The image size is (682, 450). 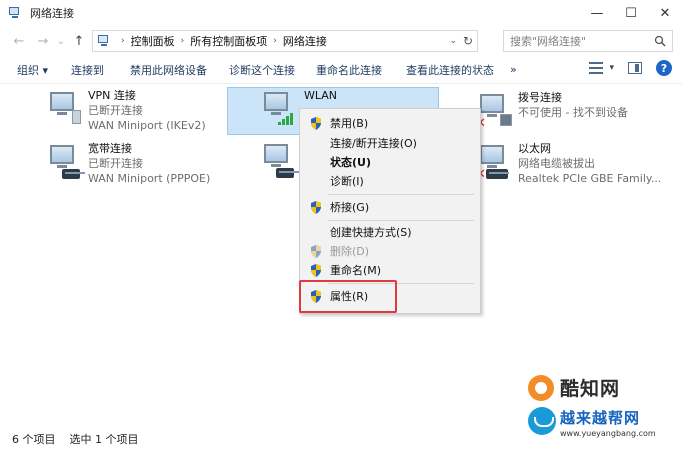 I want to click on search-placeholder: 搜索"网络连接", so click(x=548, y=41).